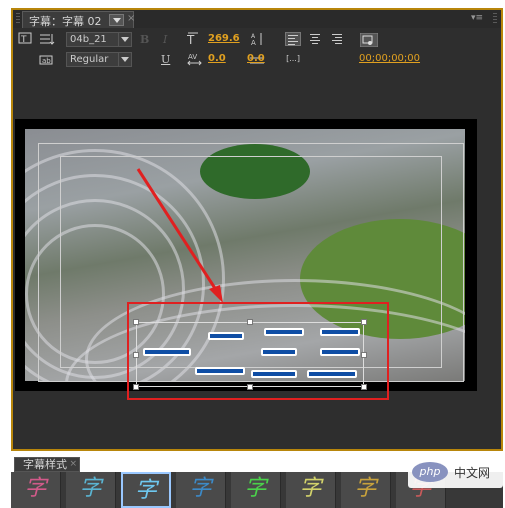 This screenshot has height=508, width=505. I want to click on svg-text: ab, so click(46, 61).